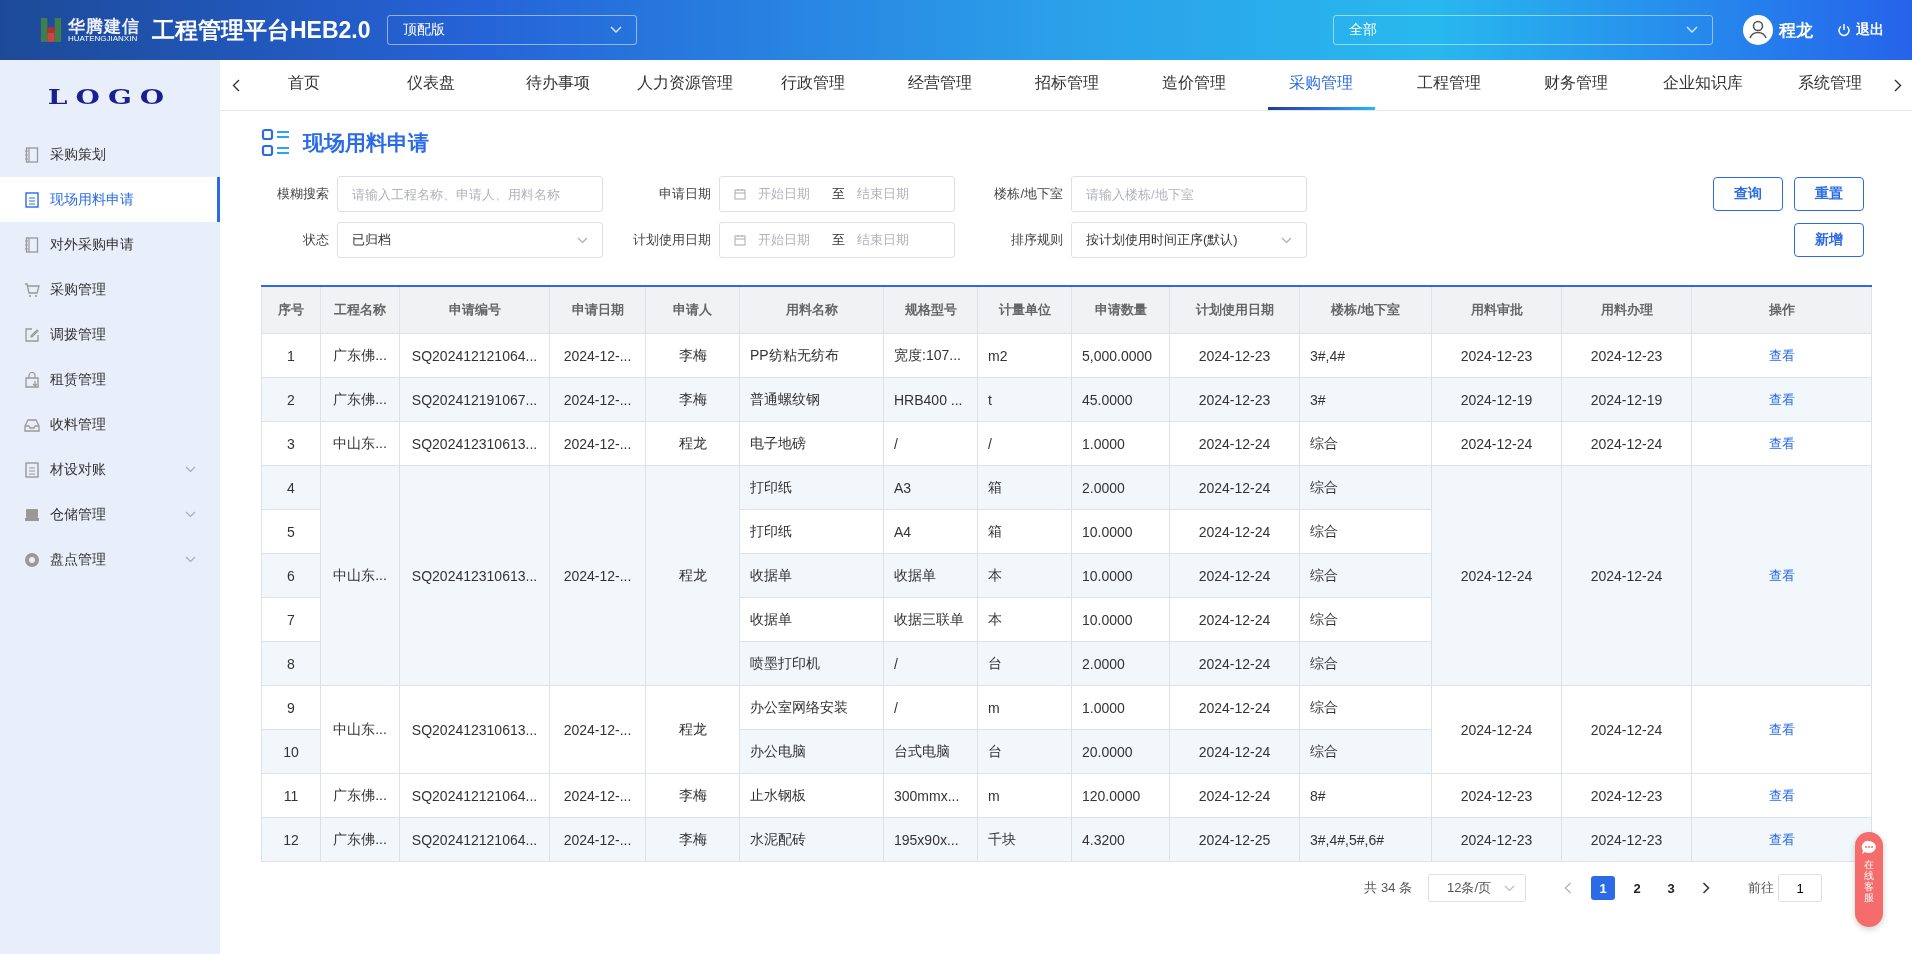  What do you see at coordinates (110, 96) in the screenshot?
I see `logo-text: LOGO` at bounding box center [110, 96].